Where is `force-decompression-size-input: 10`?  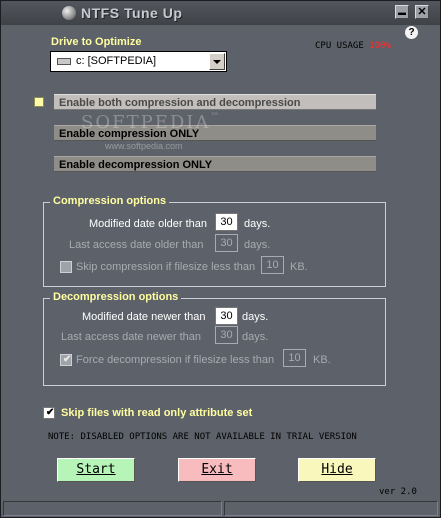 force-decompression-size-input: 10 is located at coordinates (294, 358).